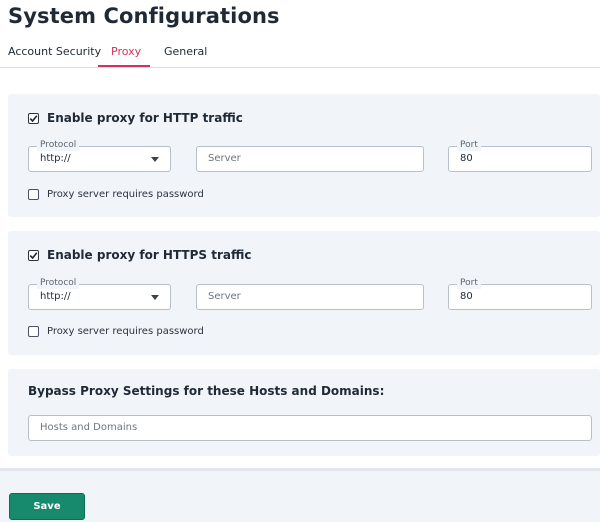 The image size is (600, 522). Describe the element at coordinates (125, 194) in the screenshot. I see `http-password-label: Proxy server requires password` at that location.